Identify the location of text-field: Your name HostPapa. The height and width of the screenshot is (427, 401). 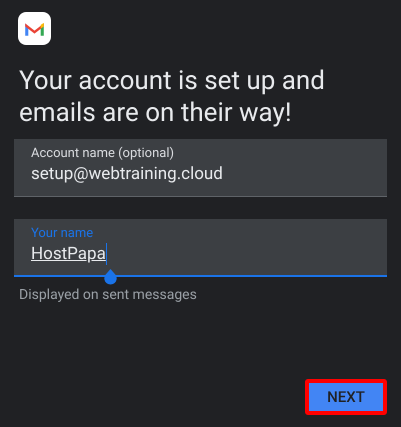
(200, 248).